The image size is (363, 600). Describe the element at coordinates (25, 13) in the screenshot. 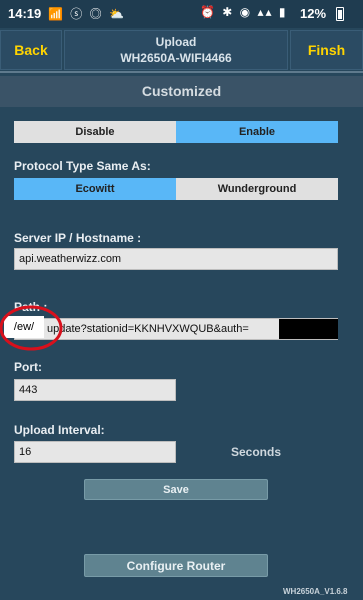

I see `status-time: 14:19` at that location.